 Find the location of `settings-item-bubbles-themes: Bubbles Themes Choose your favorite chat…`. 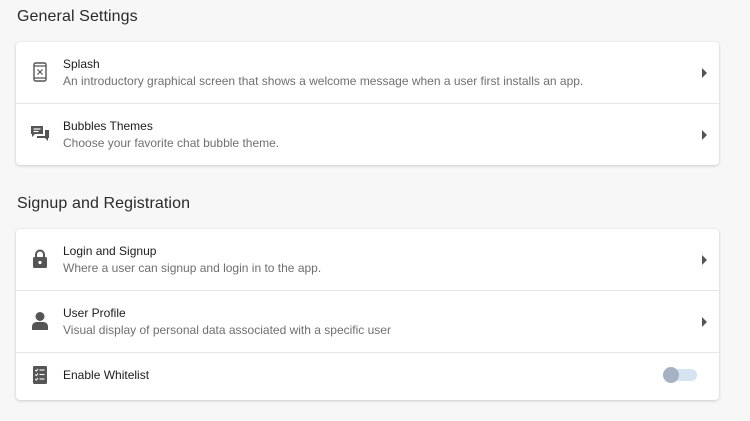

settings-item-bubbles-themes: Bubbles Themes Choose your favorite chat… is located at coordinates (367, 134).